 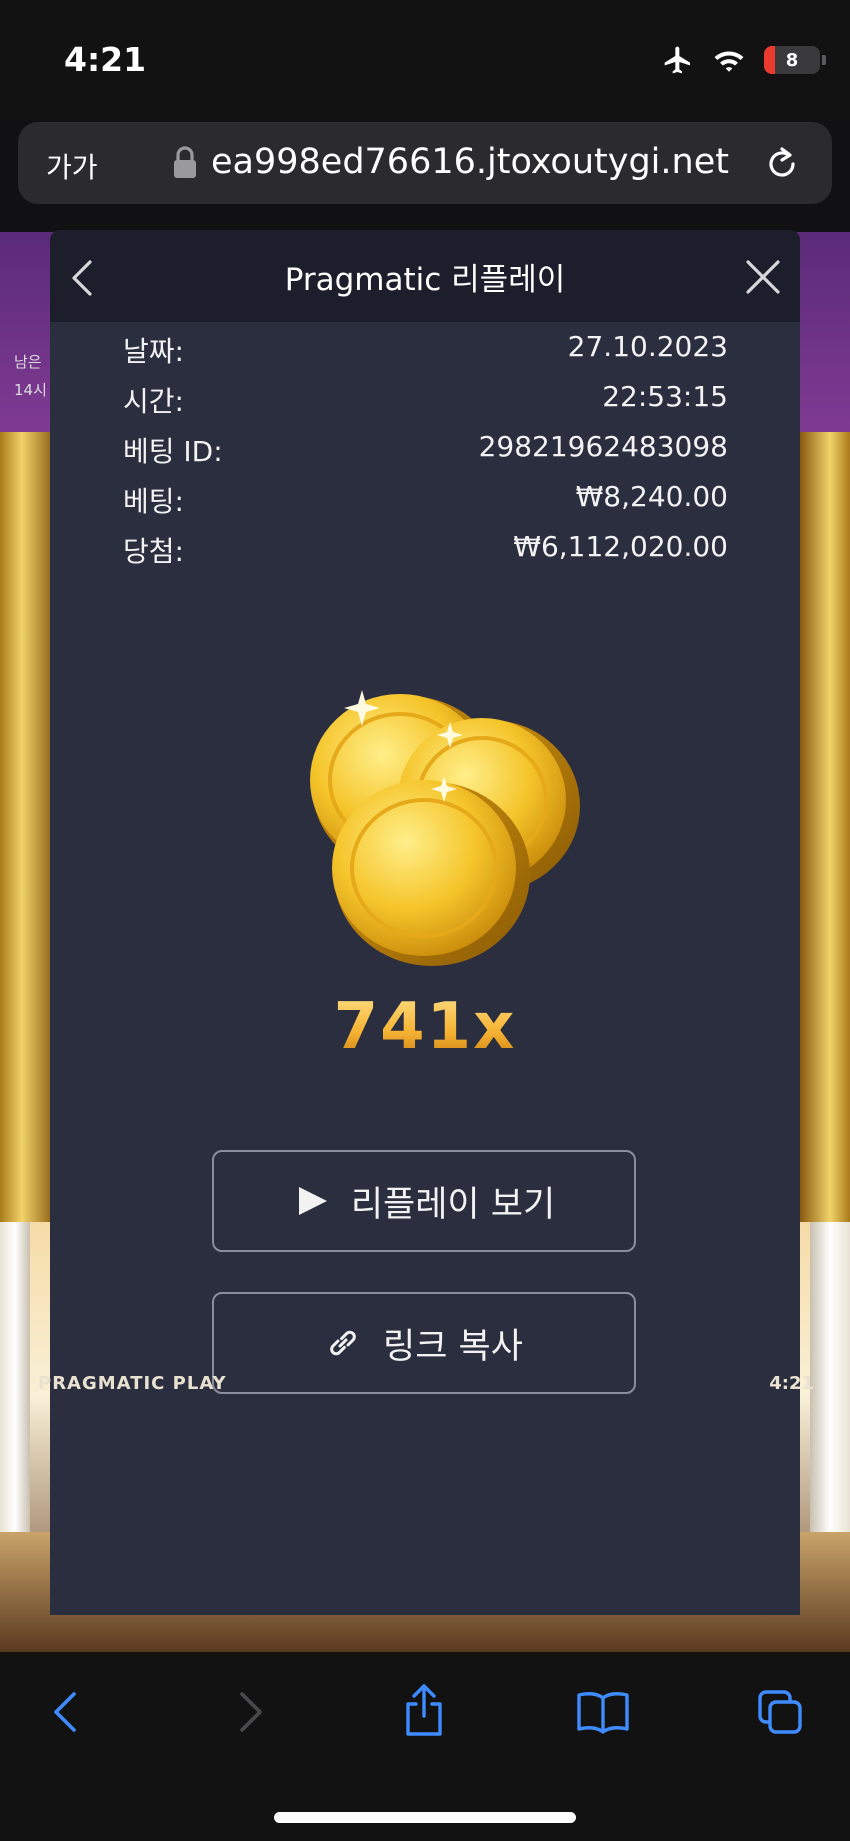 What do you see at coordinates (153, 401) in the screenshot?
I see `info-label: 시간:` at bounding box center [153, 401].